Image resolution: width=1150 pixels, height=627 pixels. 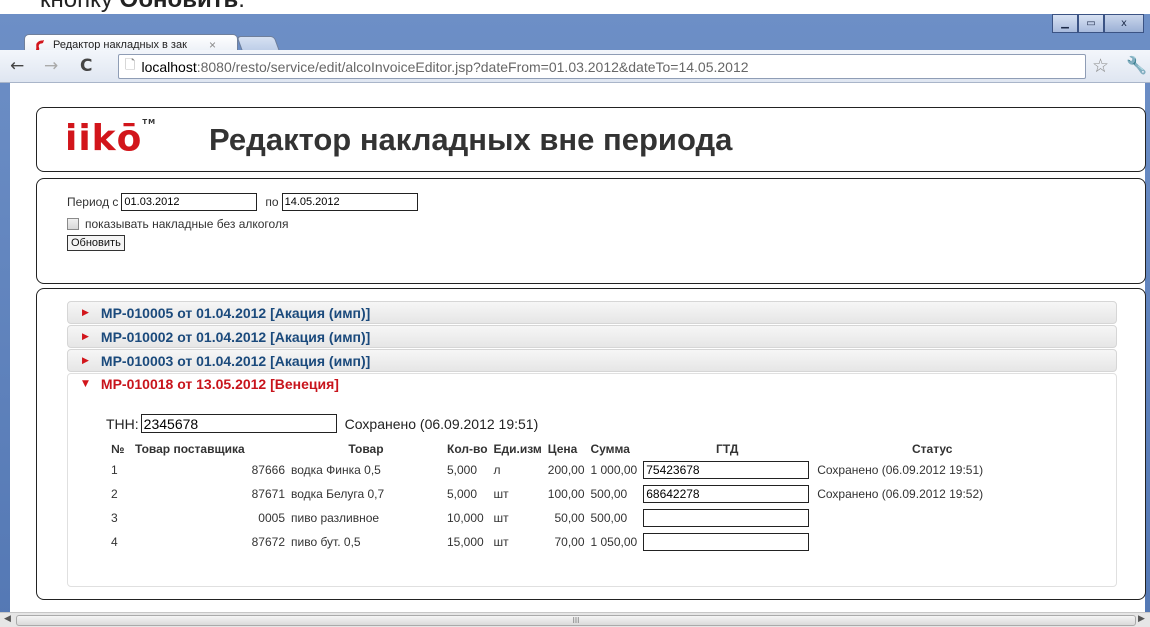 What do you see at coordinates (566, 494) in the screenshot?
I see `price: 100,00` at bounding box center [566, 494].